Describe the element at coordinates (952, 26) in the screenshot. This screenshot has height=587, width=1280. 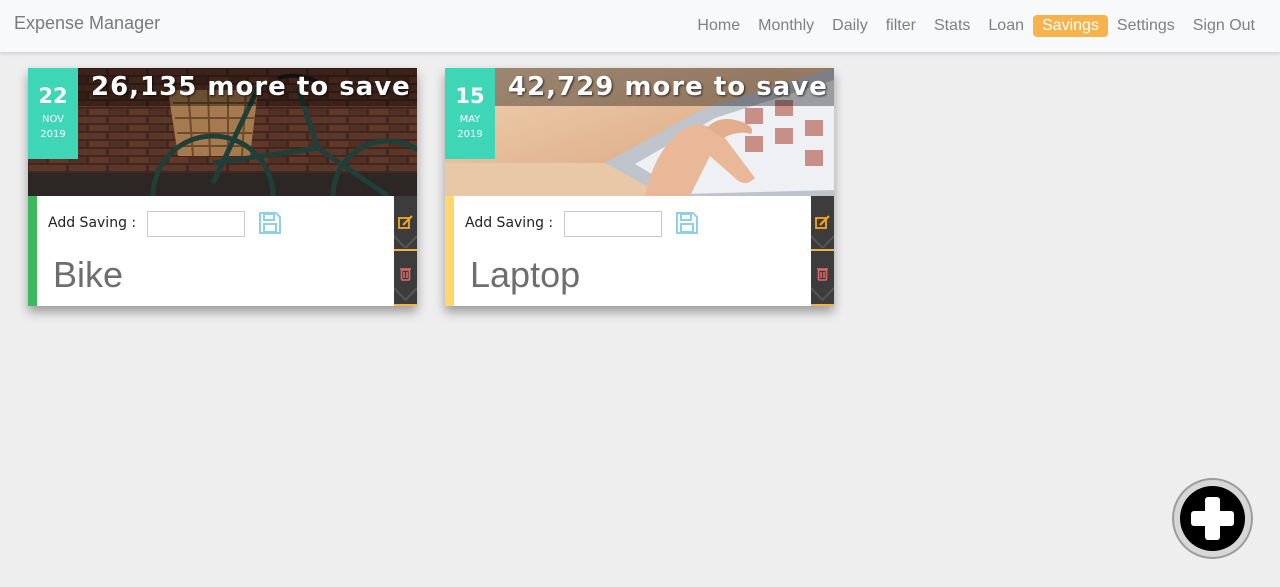
I see `nav-stats: Stats` at that location.